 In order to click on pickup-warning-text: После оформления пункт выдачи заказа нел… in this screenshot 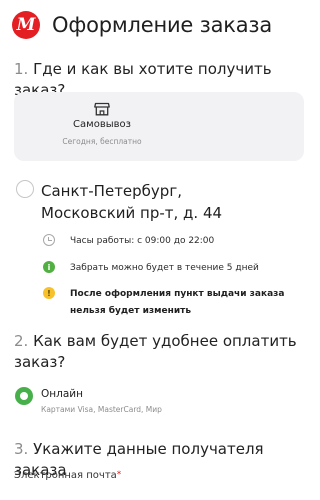, I will do `click(177, 302)`.